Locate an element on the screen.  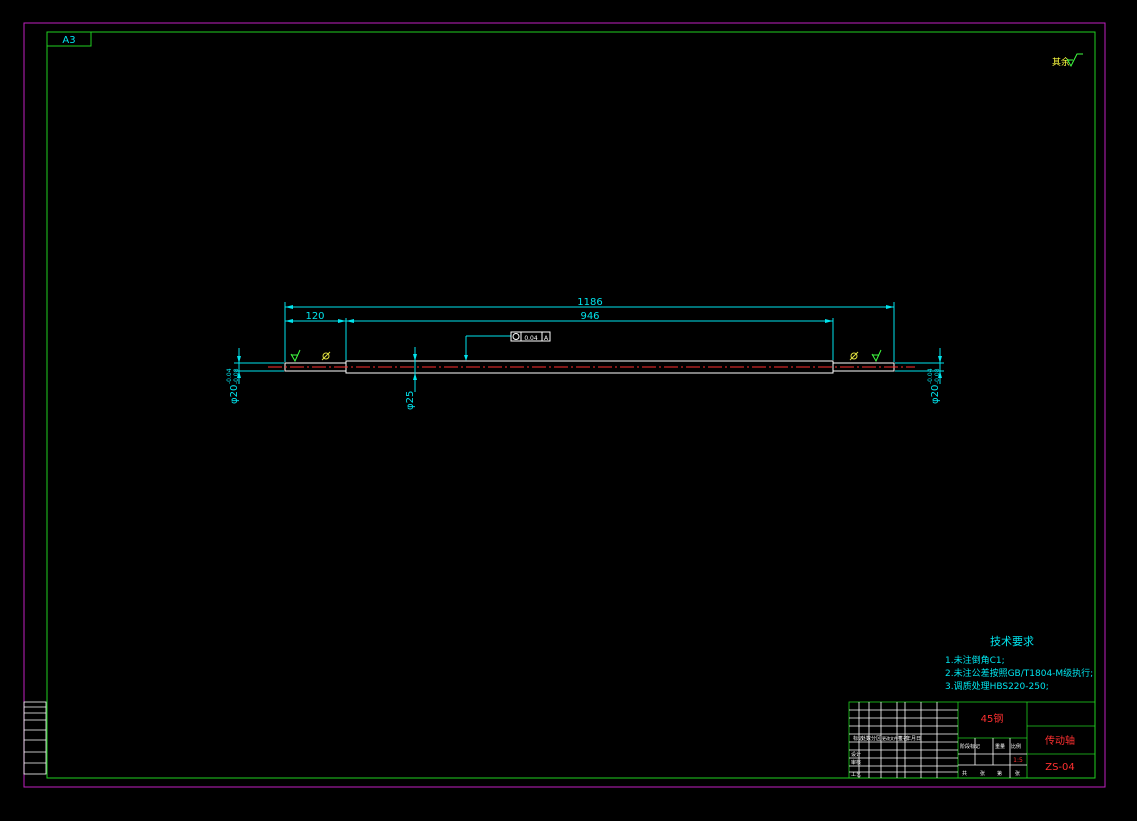
roughness-icon-right is located at coordinates (876, 356).